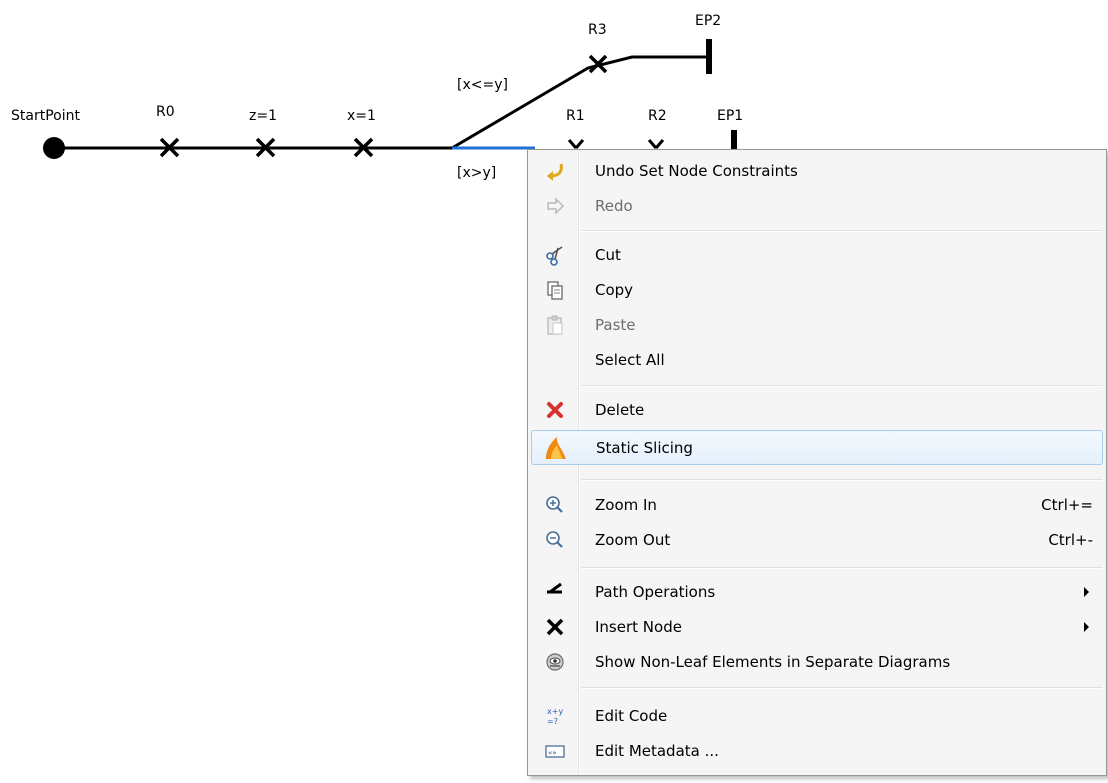 The height and width of the screenshot is (783, 1108). What do you see at coordinates (817, 171) in the screenshot?
I see `menu-item-undo: Undo Set Node Constraints` at bounding box center [817, 171].